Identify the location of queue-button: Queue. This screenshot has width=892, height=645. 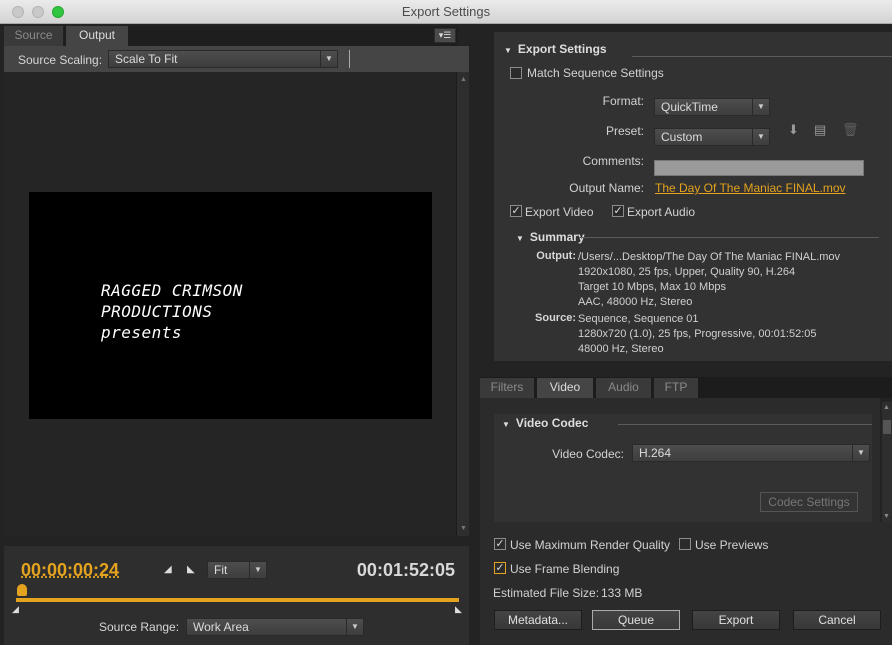
(636, 620).